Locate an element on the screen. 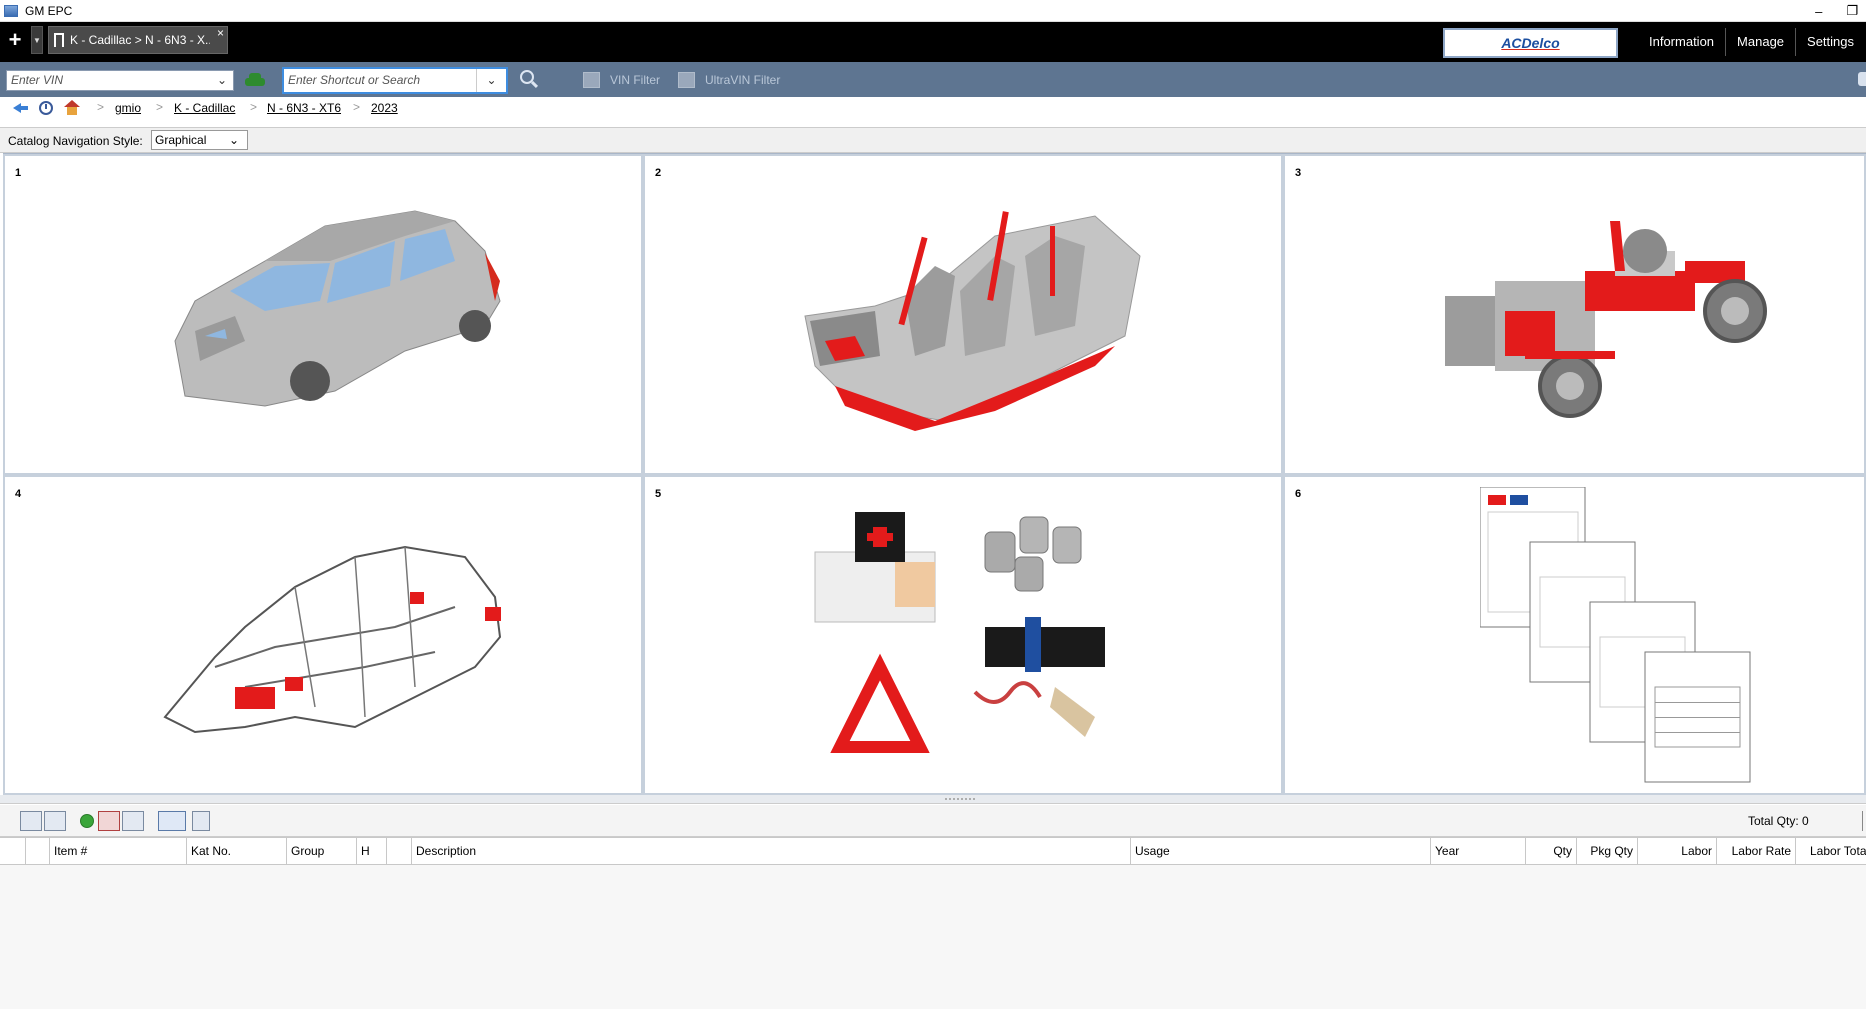  column-description: Description is located at coordinates (771, 851).